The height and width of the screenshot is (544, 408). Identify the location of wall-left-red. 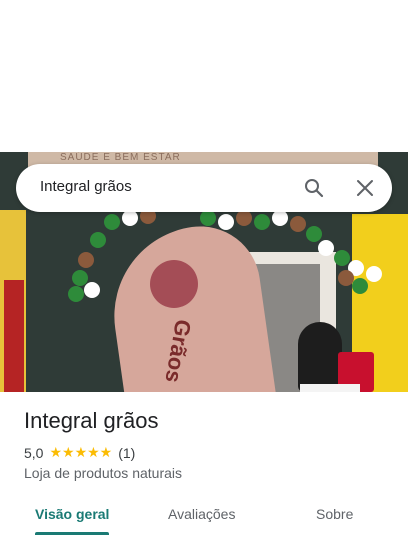
(14, 336).